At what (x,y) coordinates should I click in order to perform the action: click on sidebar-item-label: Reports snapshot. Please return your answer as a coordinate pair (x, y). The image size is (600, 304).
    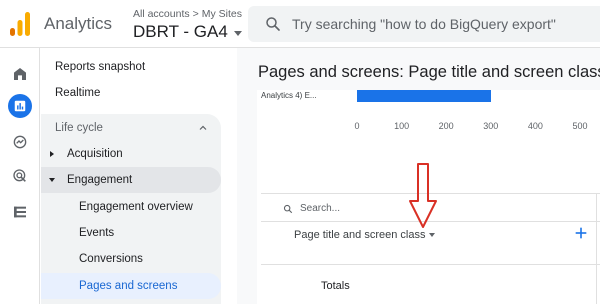
    Looking at the image, I should click on (100, 67).